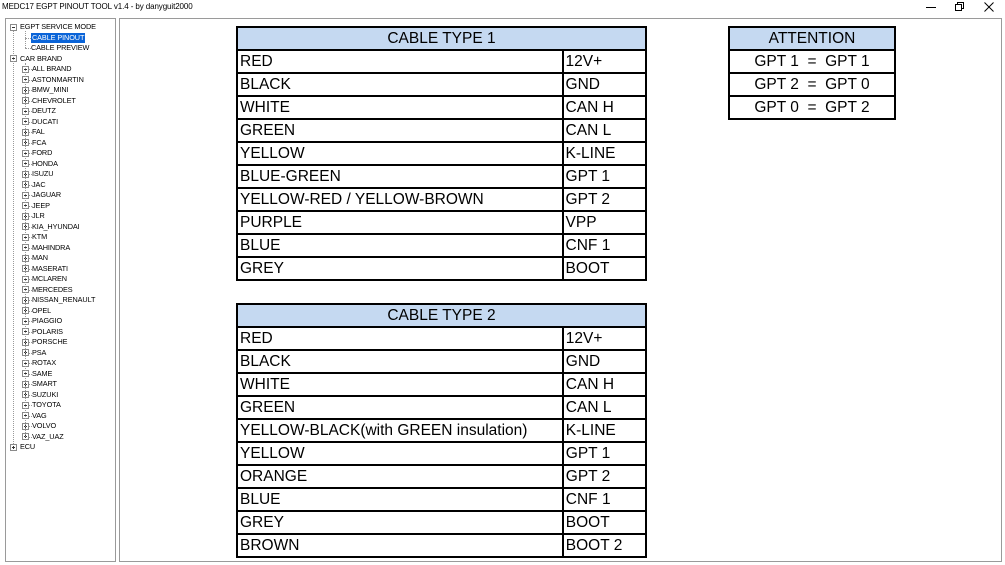  I want to click on tree-item-cable-pinout-label: CABLE PINOUT, so click(58, 37).